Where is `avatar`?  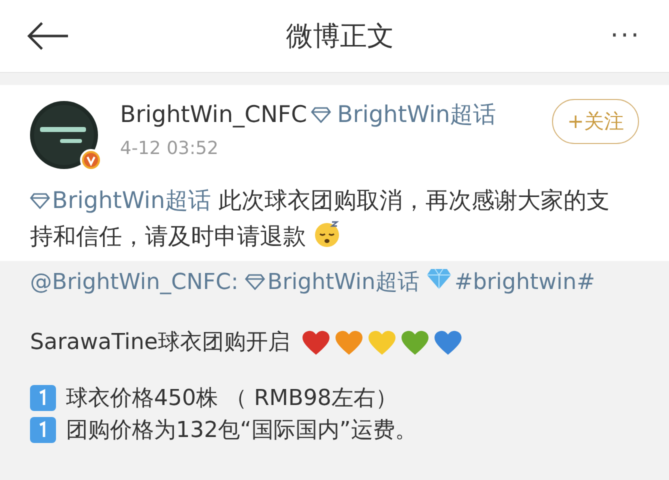
avatar is located at coordinates (64, 135).